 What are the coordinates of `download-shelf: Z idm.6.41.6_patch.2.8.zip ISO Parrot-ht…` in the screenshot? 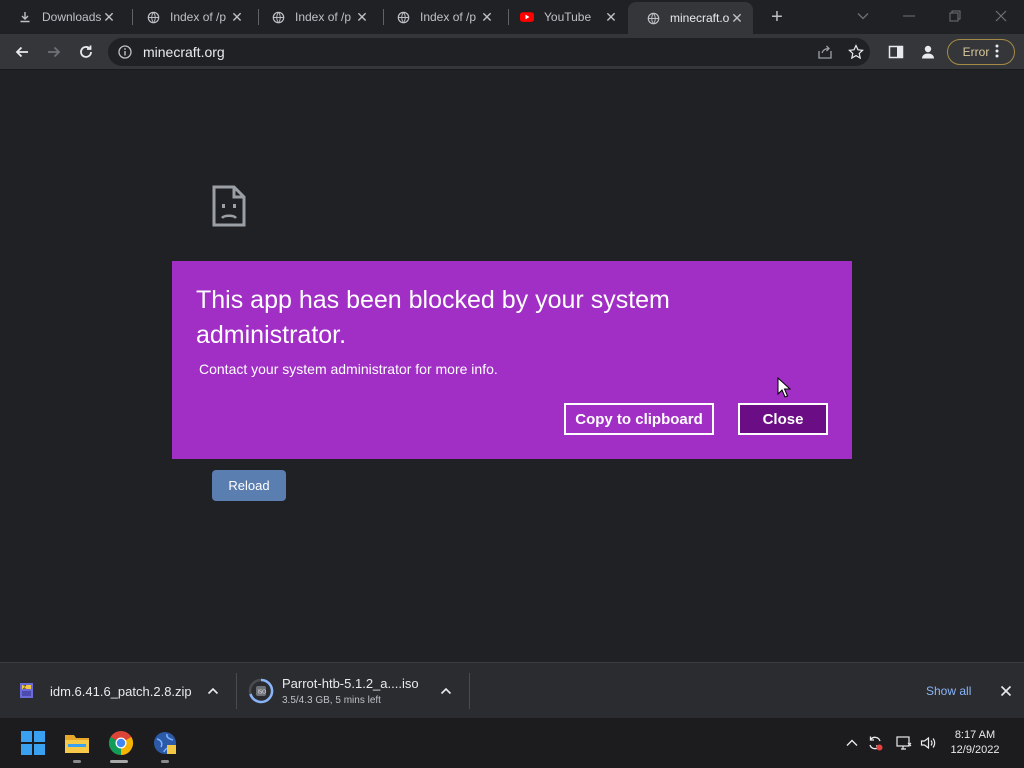 It's located at (512, 690).